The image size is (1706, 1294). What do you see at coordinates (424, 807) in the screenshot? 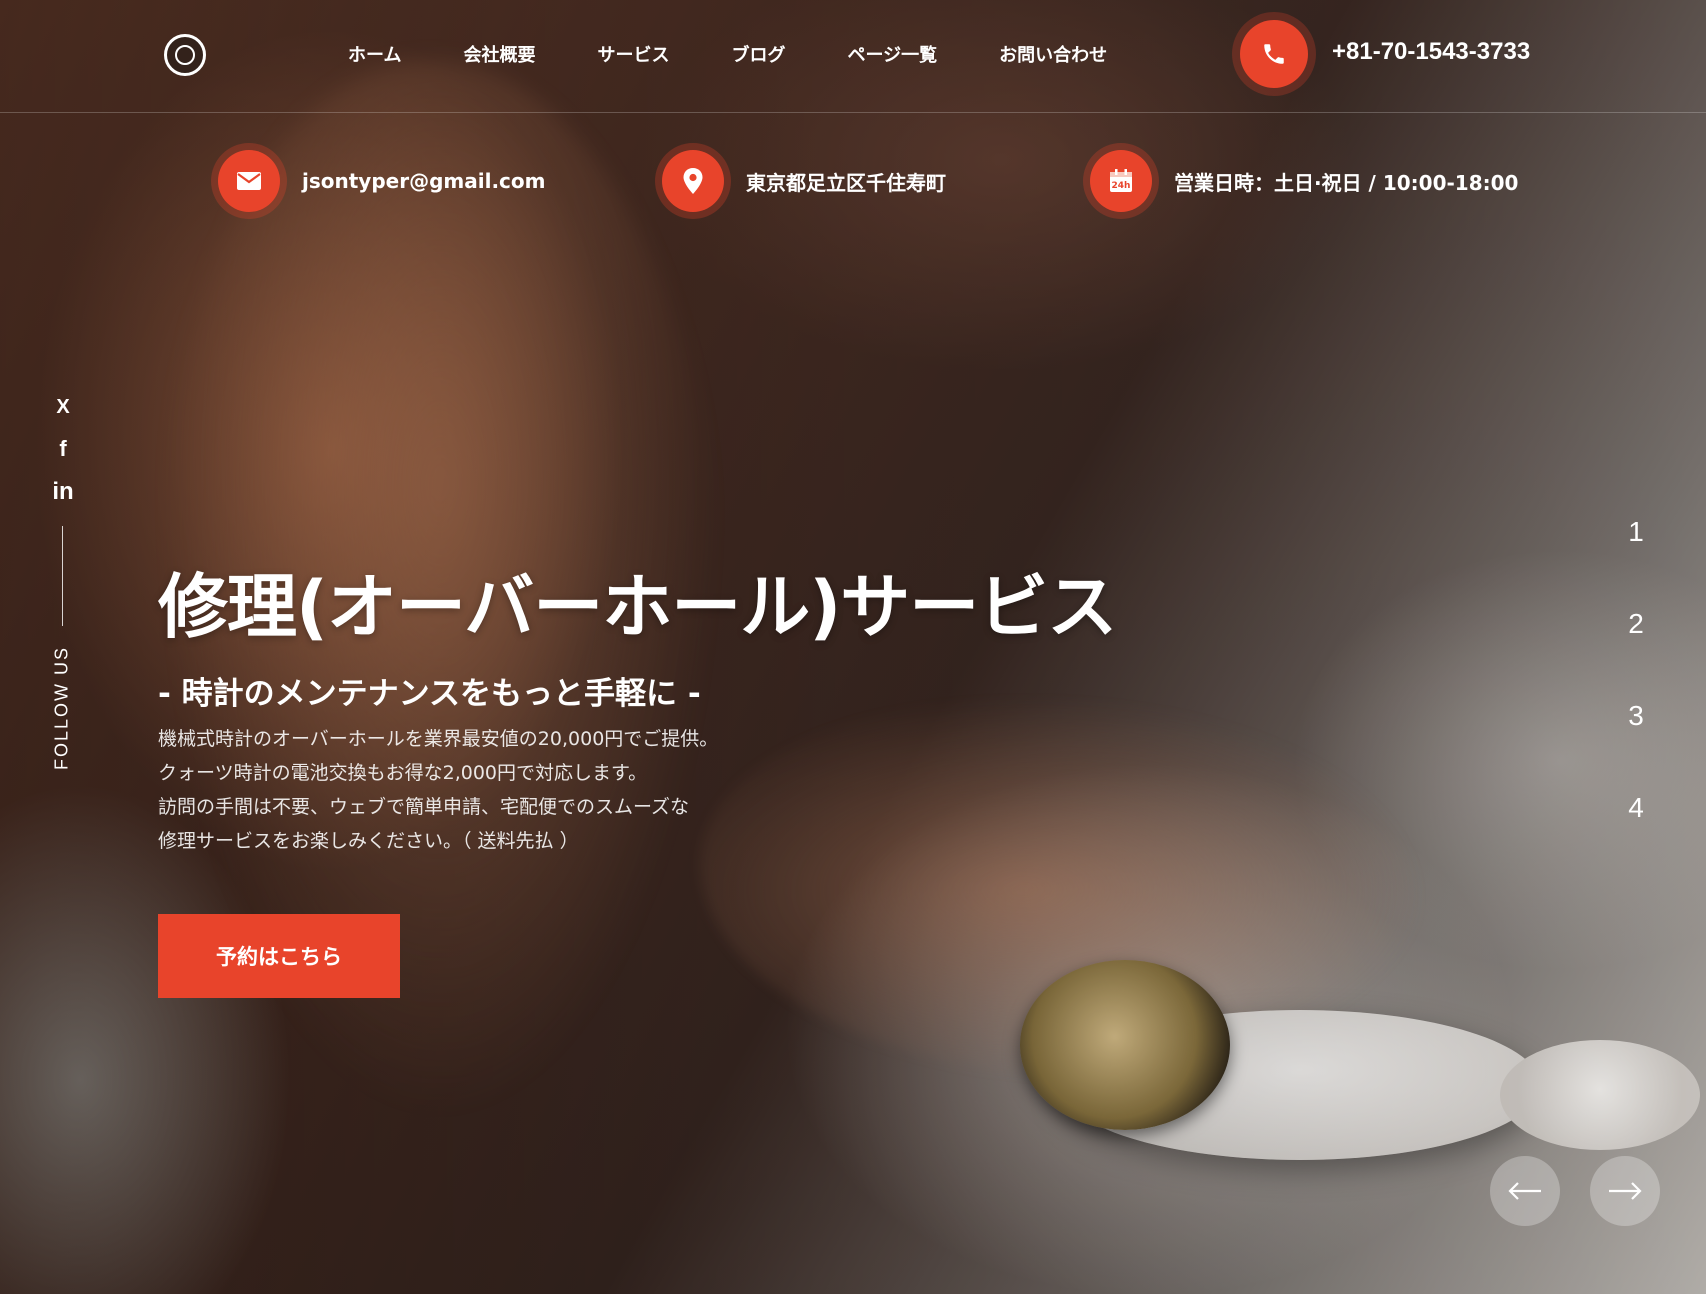
I see `hero-desc-line: 訪問の手間は不要、ウェブで簡単申請、宅配便でのスムーズな` at bounding box center [424, 807].